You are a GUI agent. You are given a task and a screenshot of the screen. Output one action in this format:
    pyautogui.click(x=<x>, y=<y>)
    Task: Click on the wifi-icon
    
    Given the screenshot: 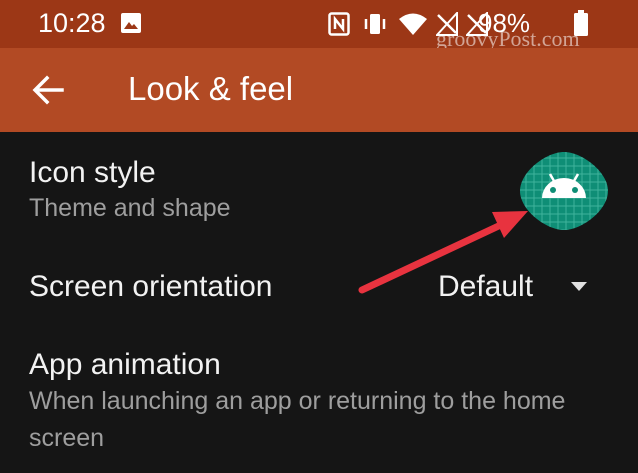 What is the action you would take?
    pyautogui.click(x=413, y=24)
    